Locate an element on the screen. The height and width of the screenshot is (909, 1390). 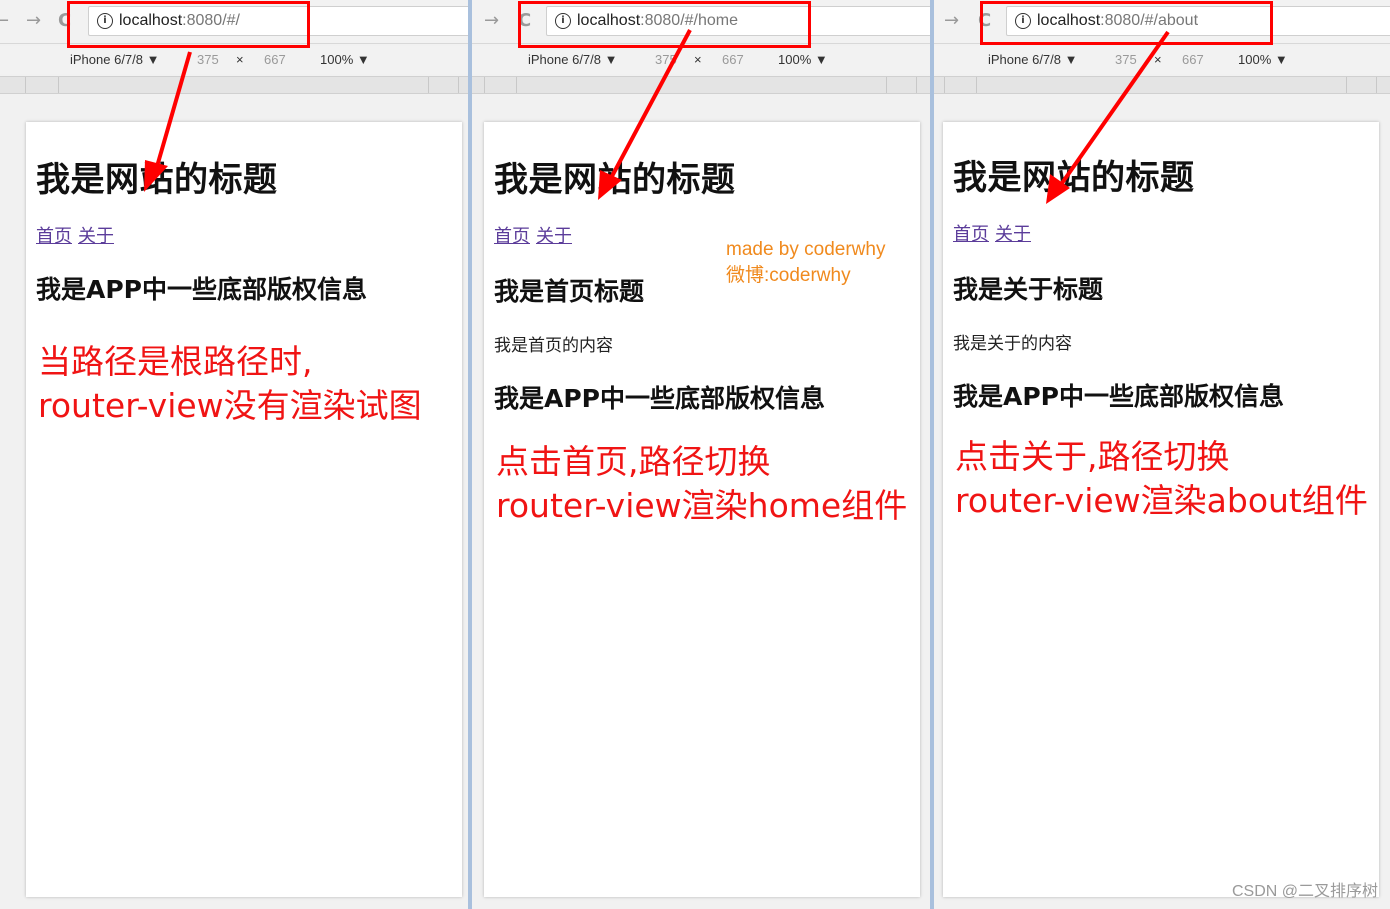
watermark-line-2: 微博:coderwhy is located at coordinates (788, 275).